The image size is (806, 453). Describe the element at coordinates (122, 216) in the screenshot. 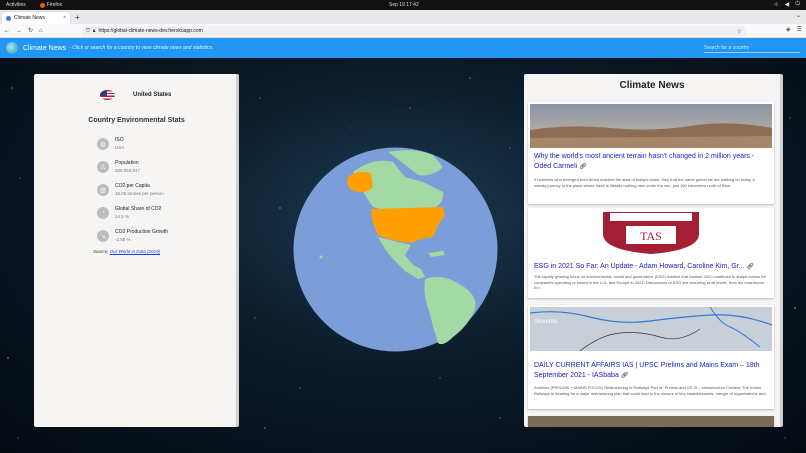

I see `stat-value: 14.5 %` at that location.